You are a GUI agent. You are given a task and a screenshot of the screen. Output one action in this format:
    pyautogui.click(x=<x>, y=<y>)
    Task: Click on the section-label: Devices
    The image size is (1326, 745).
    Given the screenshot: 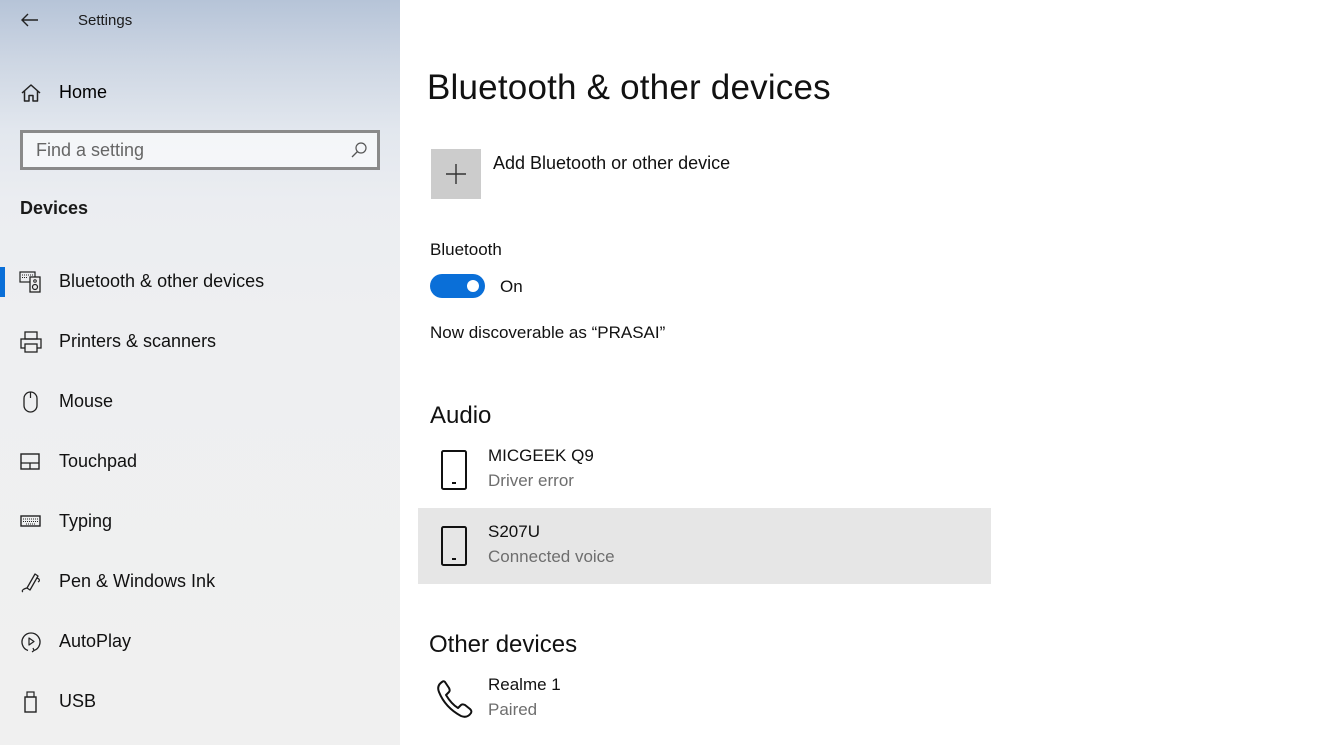 What is the action you would take?
    pyautogui.click(x=54, y=208)
    